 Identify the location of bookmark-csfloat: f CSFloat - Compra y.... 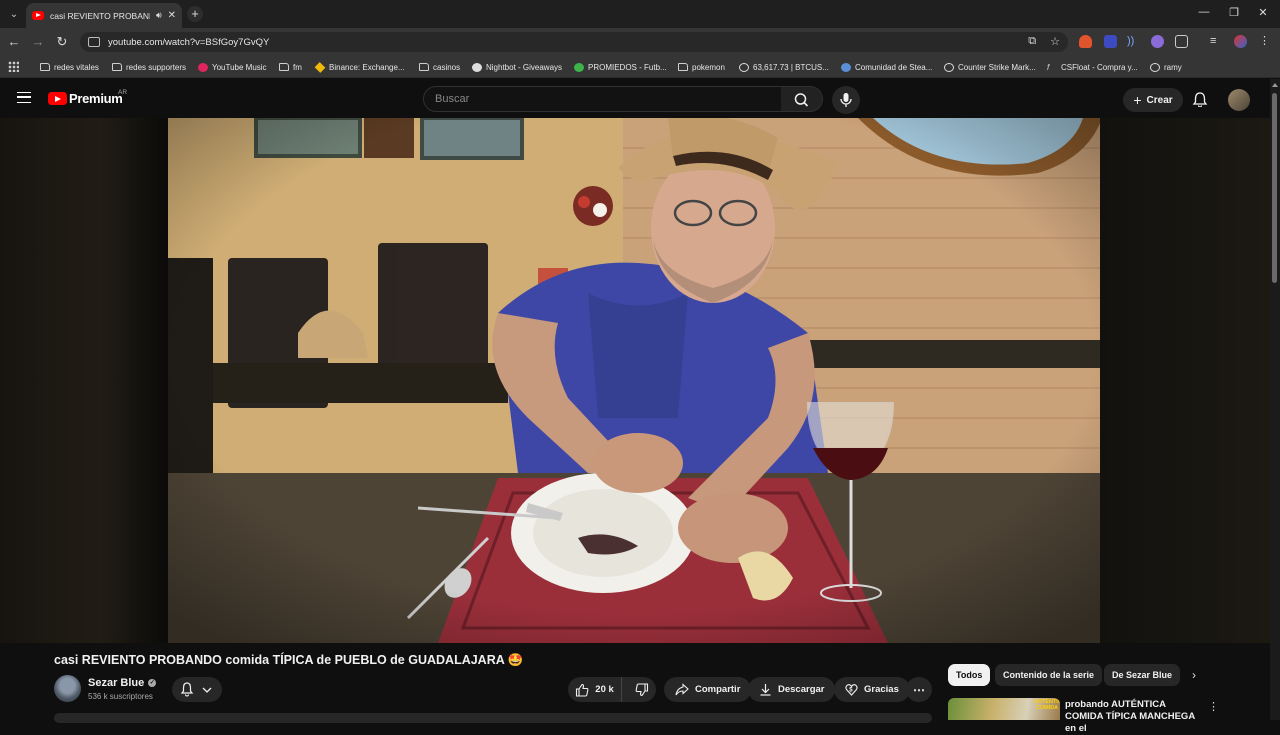
(1092, 67).